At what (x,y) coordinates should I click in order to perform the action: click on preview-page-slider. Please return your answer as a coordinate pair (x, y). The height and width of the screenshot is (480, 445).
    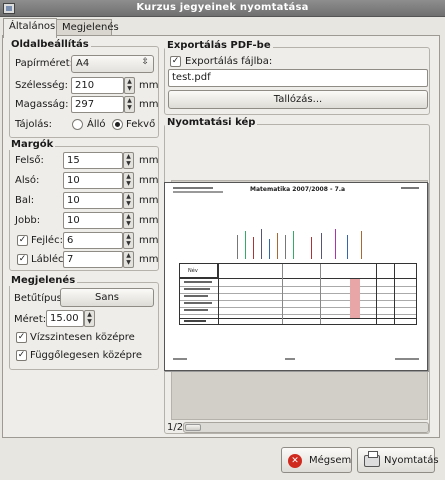
    Looking at the image, I should click on (306, 427).